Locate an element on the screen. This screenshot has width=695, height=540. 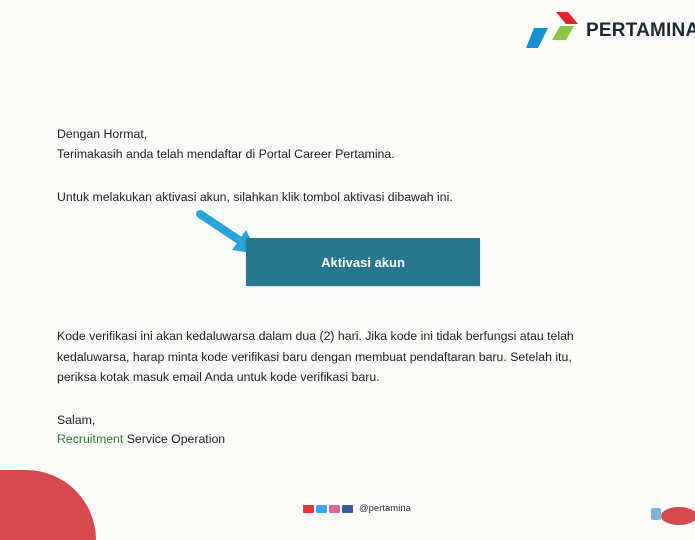
footer-decoration-right is located at coordinates (673, 516).